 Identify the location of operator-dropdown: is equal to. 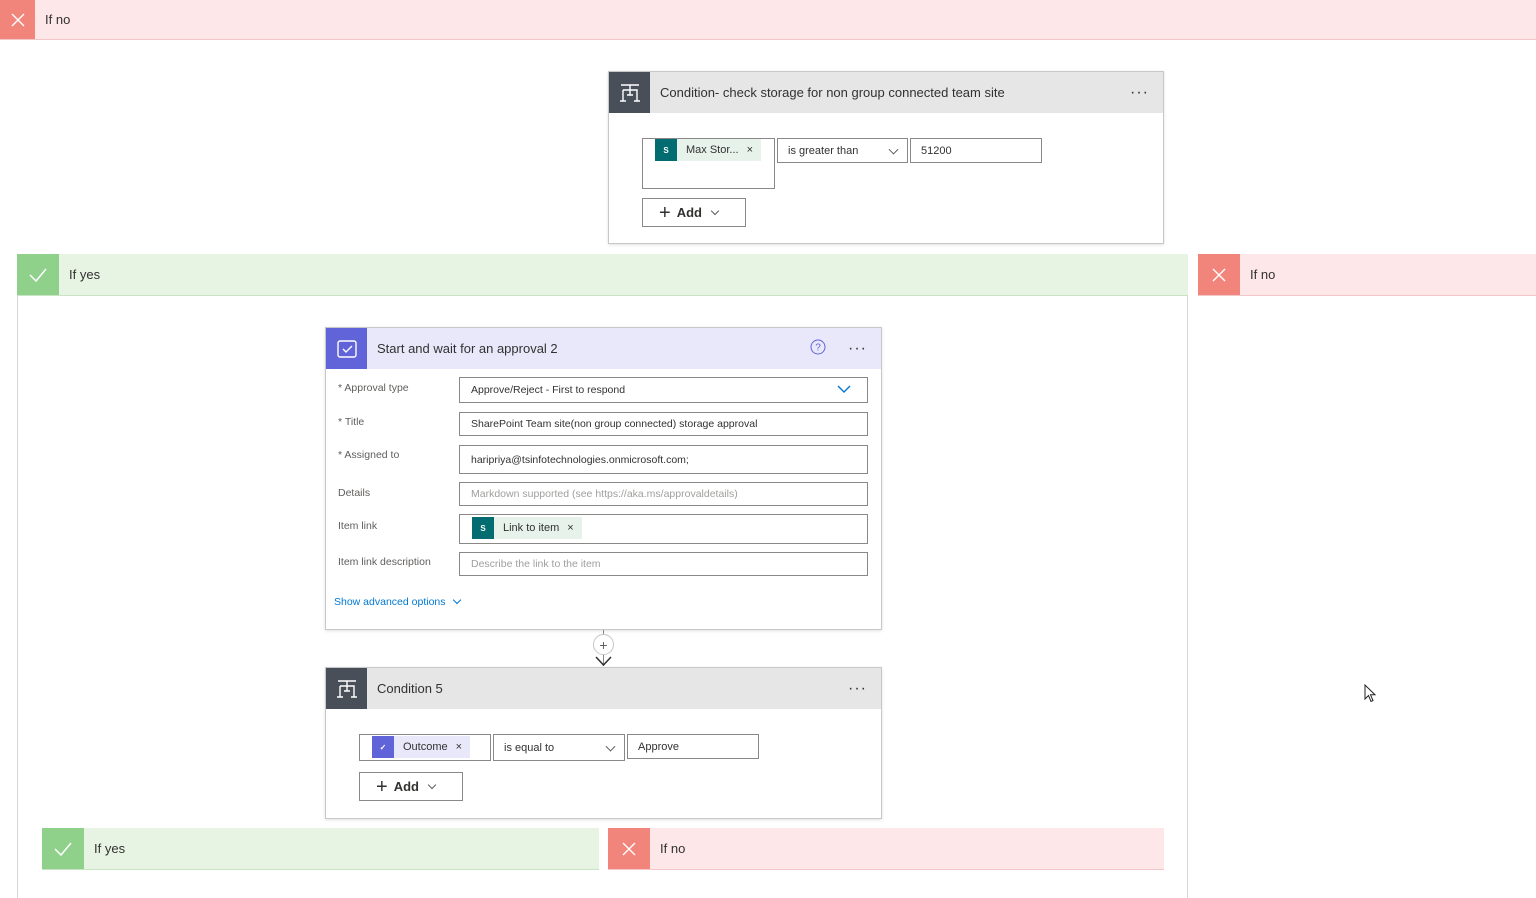
(559, 747).